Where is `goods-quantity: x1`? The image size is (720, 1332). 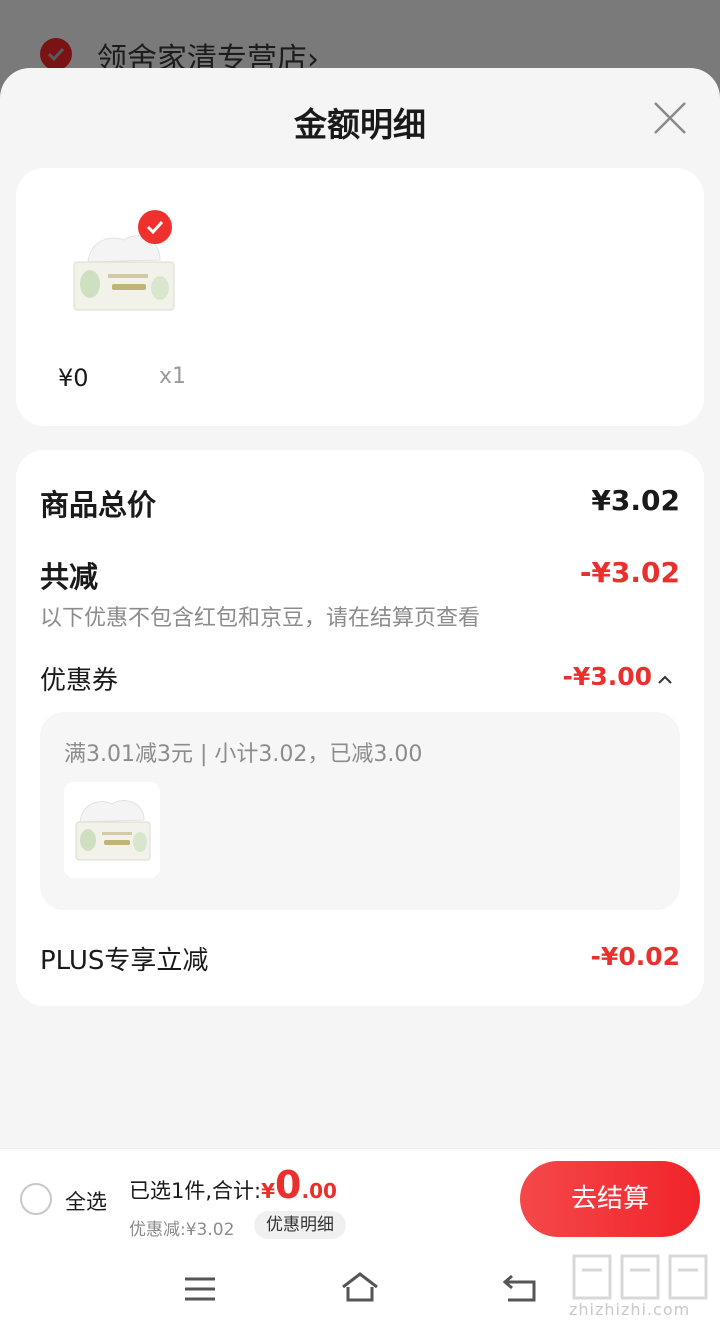
goods-quantity: x1 is located at coordinates (173, 376).